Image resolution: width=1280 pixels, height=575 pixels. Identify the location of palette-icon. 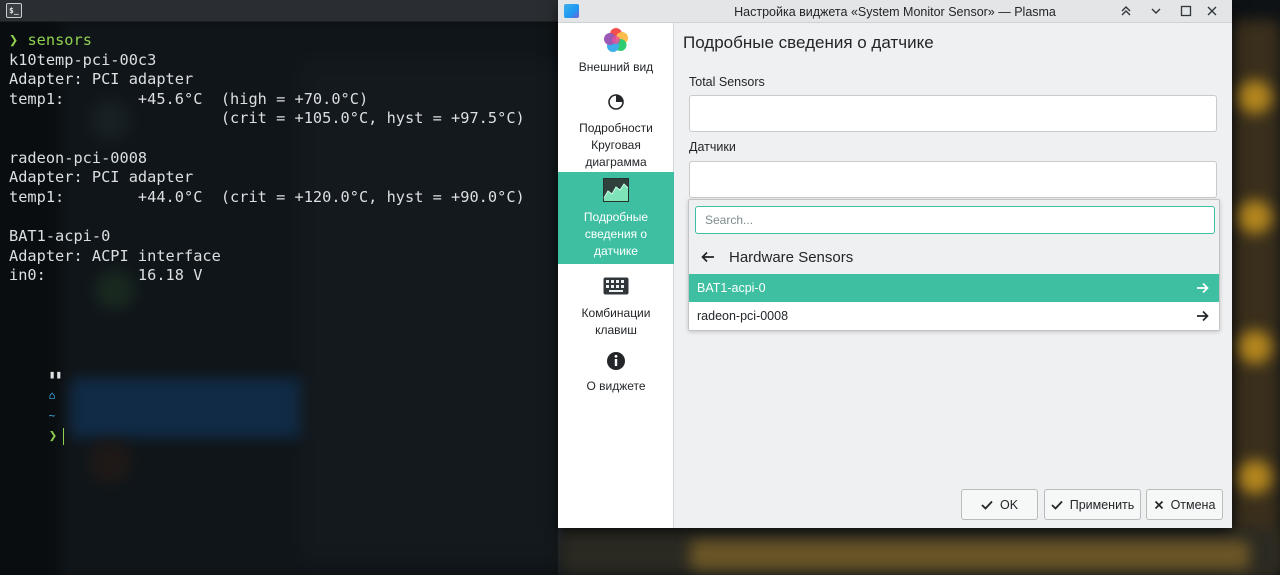
(616, 40).